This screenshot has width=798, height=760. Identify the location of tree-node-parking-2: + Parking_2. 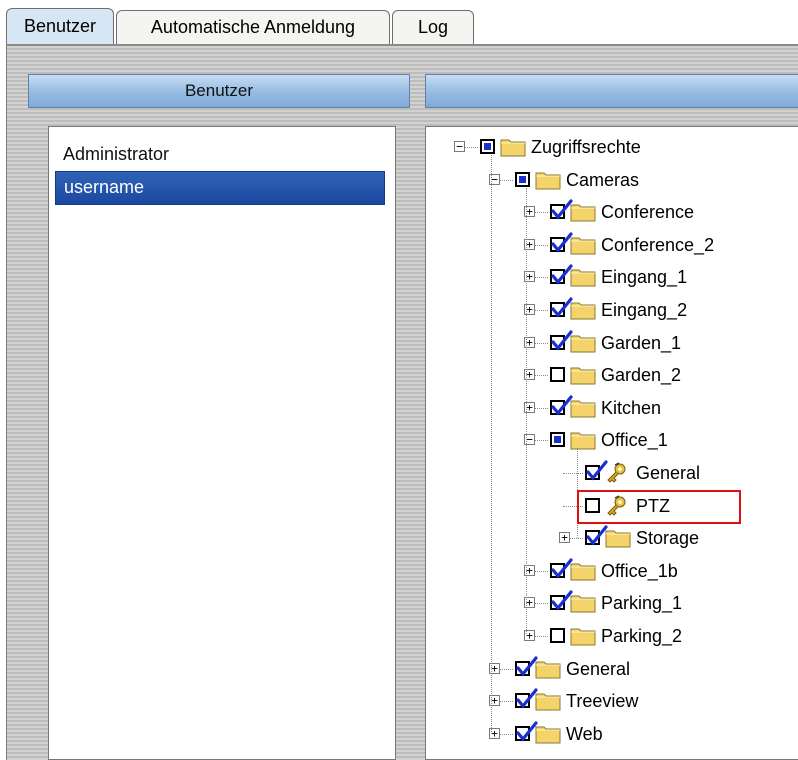
(611, 636).